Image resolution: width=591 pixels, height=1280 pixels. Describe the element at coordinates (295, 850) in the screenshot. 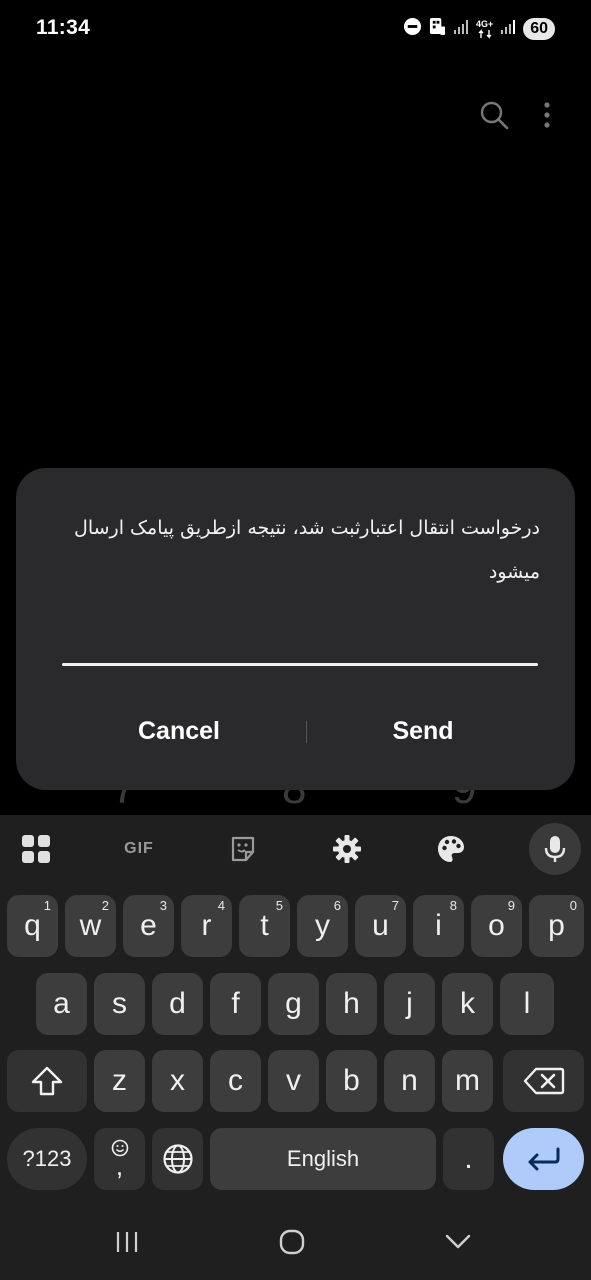

I see `keyboard-toolbar: GIF` at that location.